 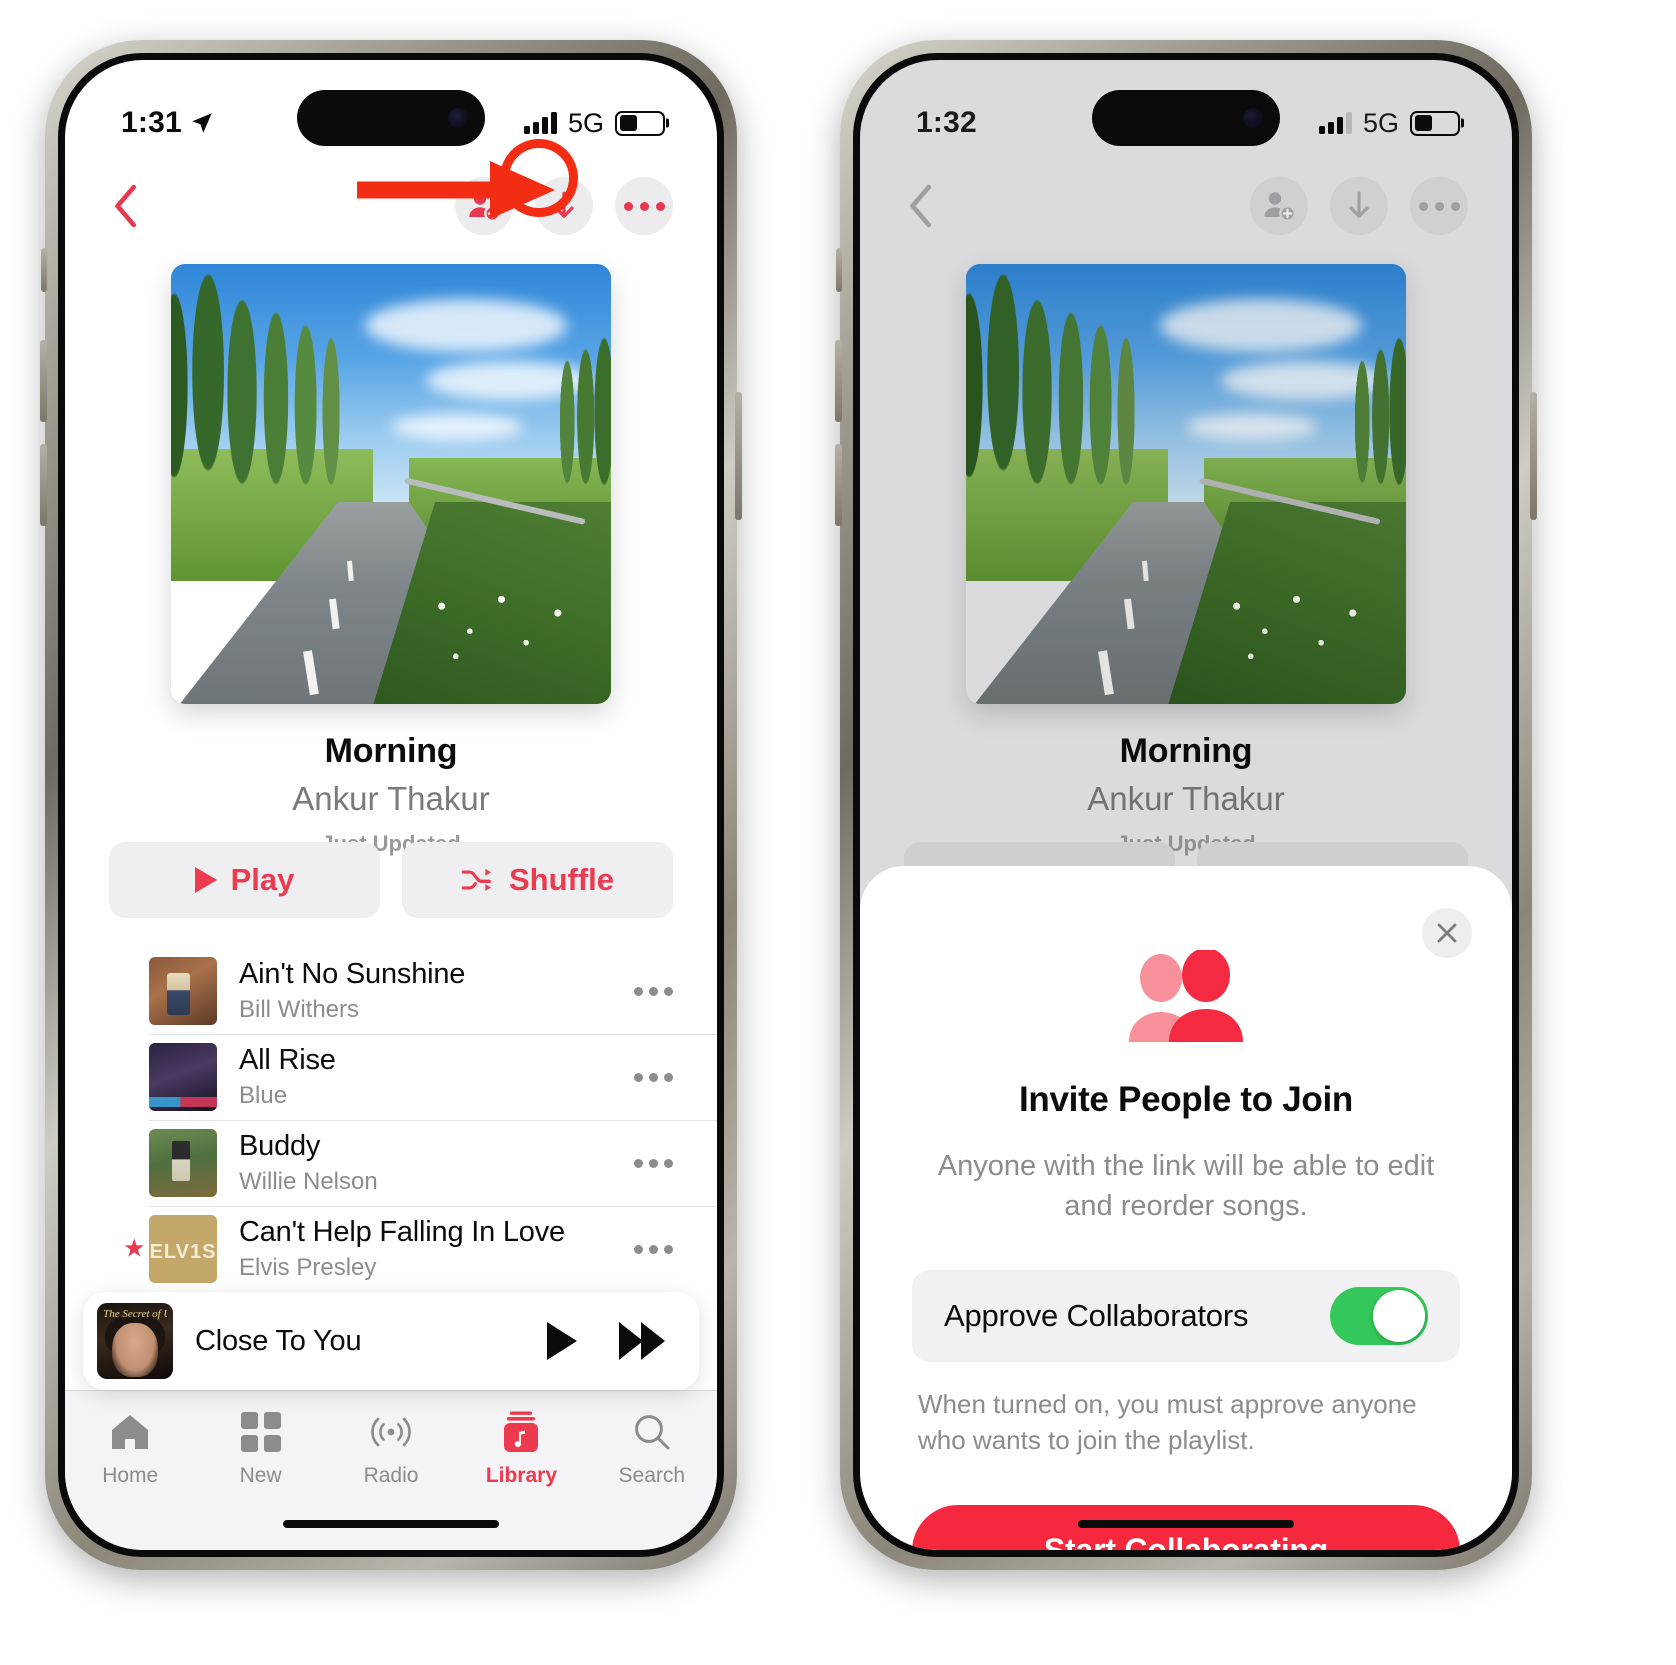 What do you see at coordinates (287, 1060) in the screenshot?
I see `song-title: All Rise` at bounding box center [287, 1060].